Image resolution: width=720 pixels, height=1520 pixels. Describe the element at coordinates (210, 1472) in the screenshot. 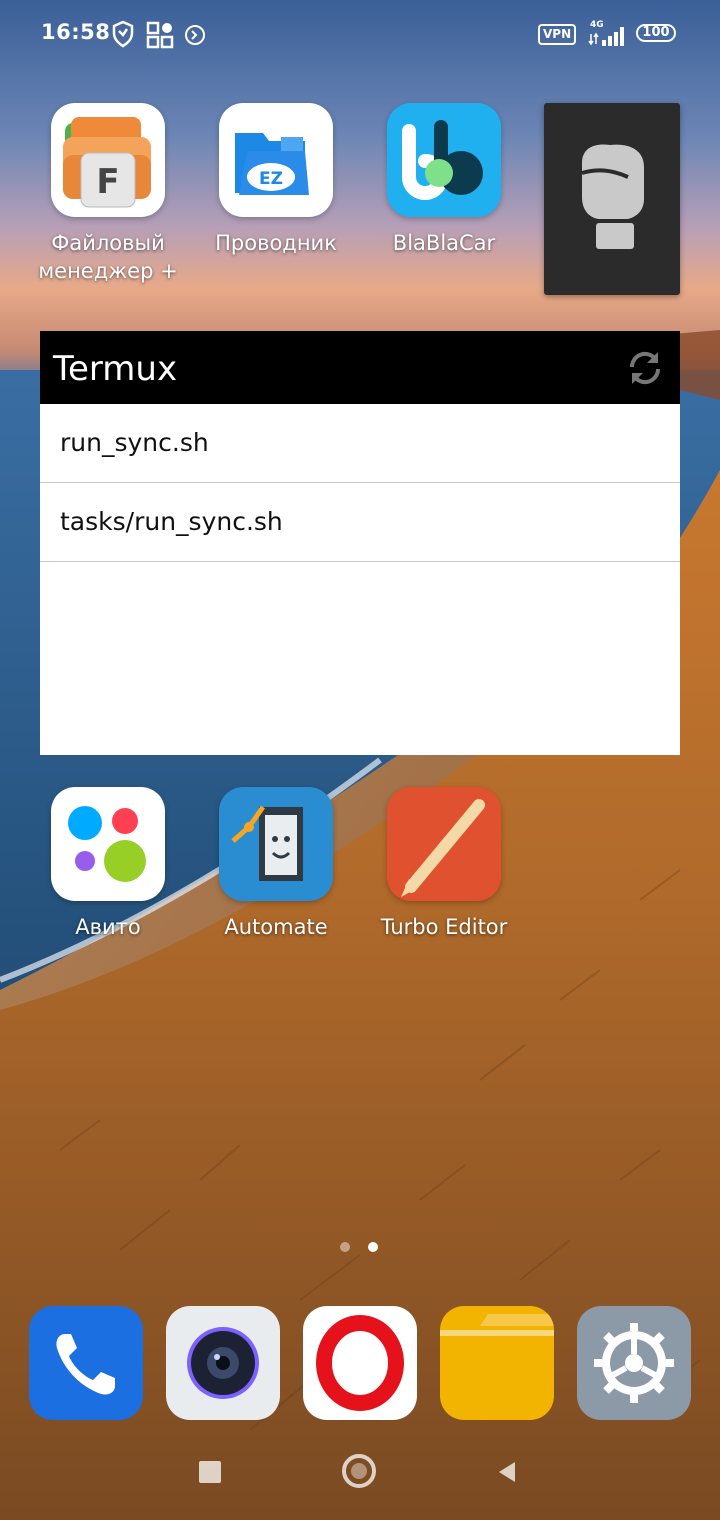

I see `recents-button` at that location.